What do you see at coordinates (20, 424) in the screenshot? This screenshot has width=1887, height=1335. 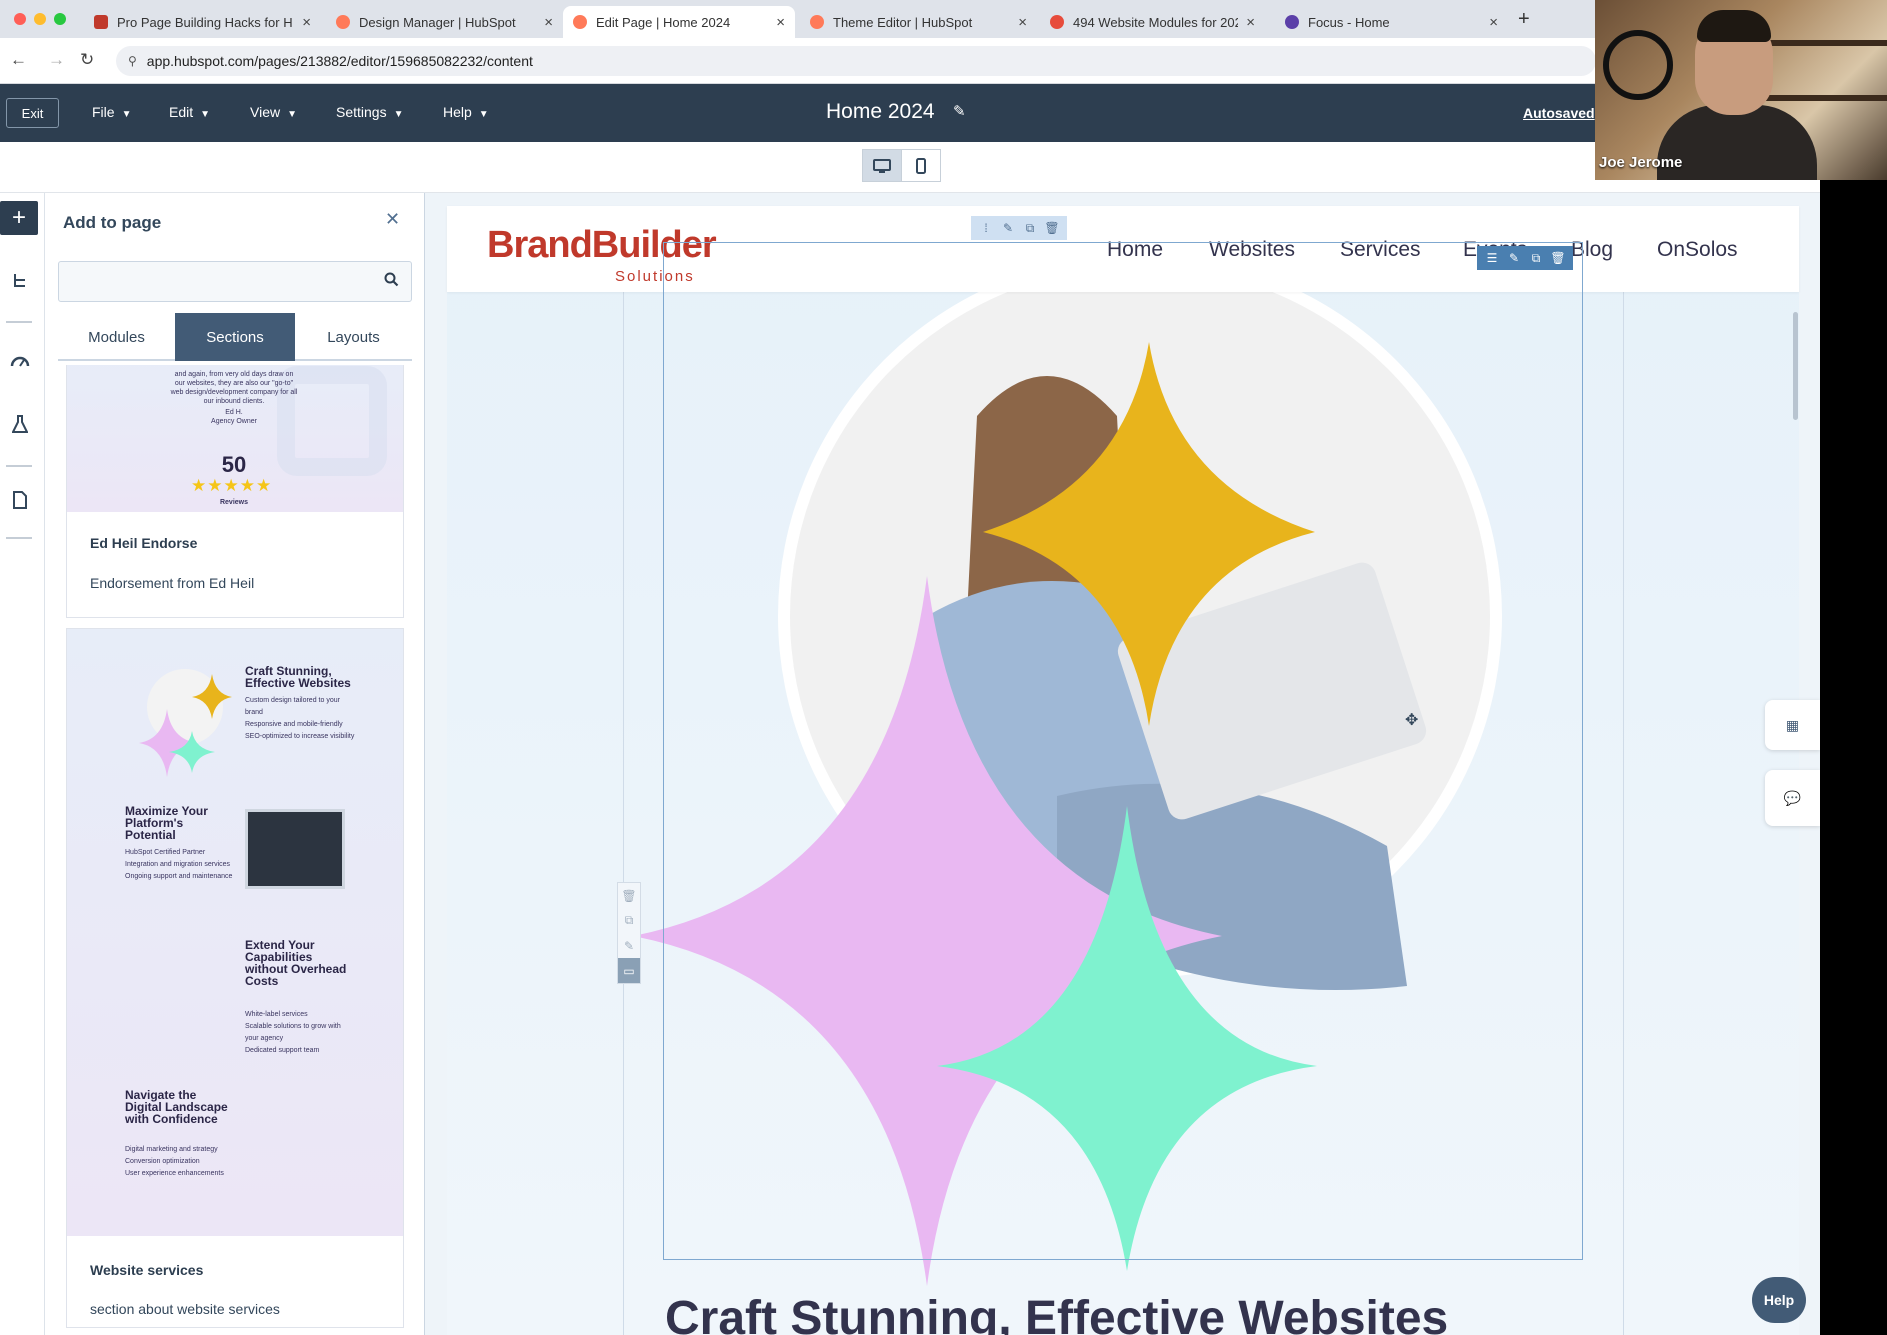 I see `test-flask-icon` at bounding box center [20, 424].